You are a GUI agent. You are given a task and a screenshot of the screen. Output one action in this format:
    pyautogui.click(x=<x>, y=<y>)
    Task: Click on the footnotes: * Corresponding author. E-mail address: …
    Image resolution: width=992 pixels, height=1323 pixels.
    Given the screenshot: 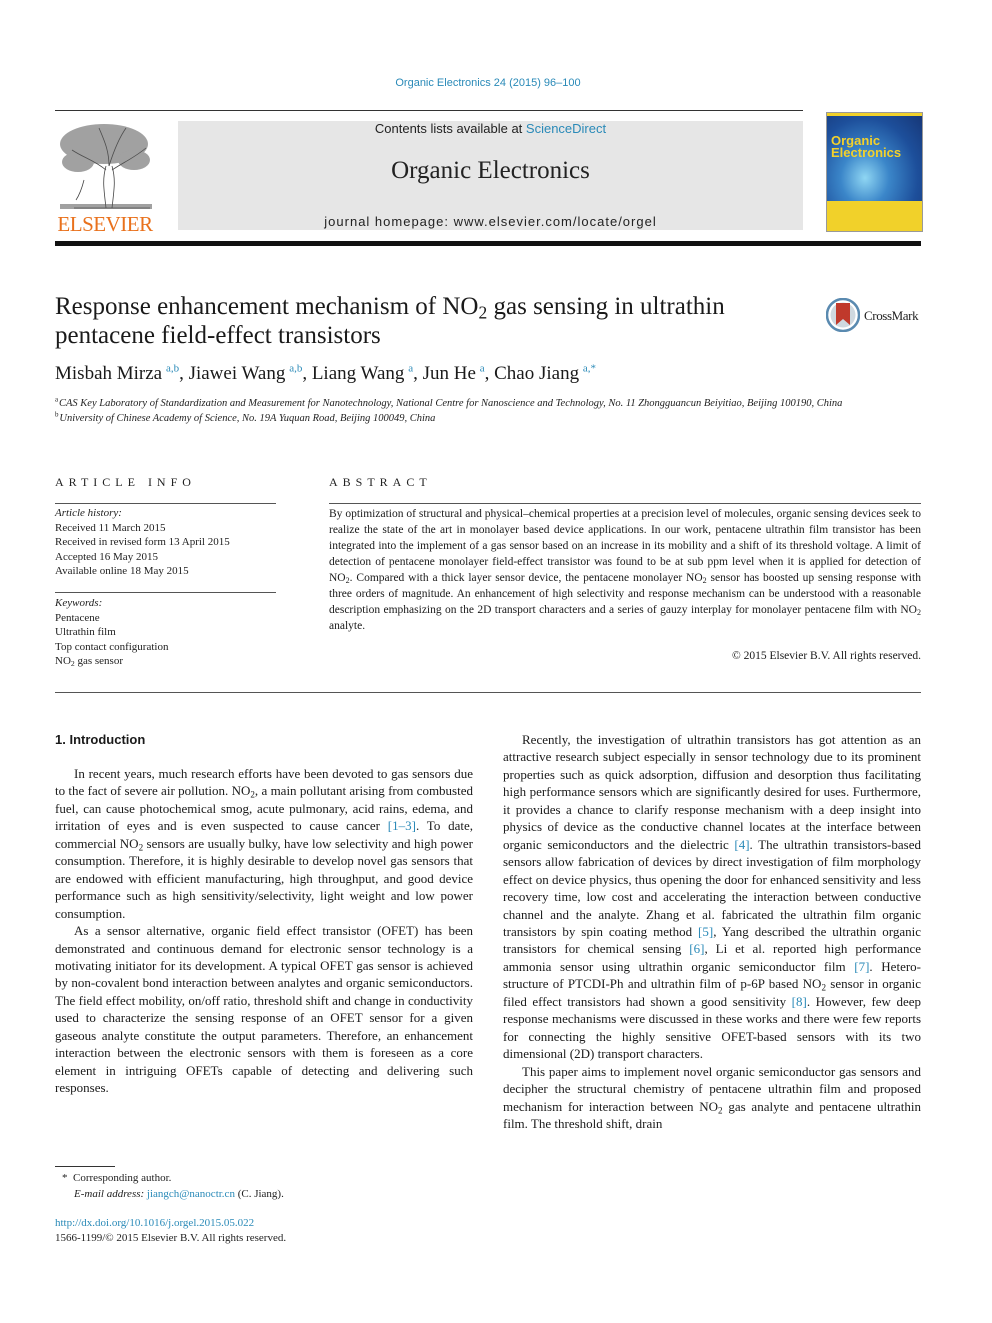 What is the action you would take?
    pyautogui.click(x=173, y=1186)
    